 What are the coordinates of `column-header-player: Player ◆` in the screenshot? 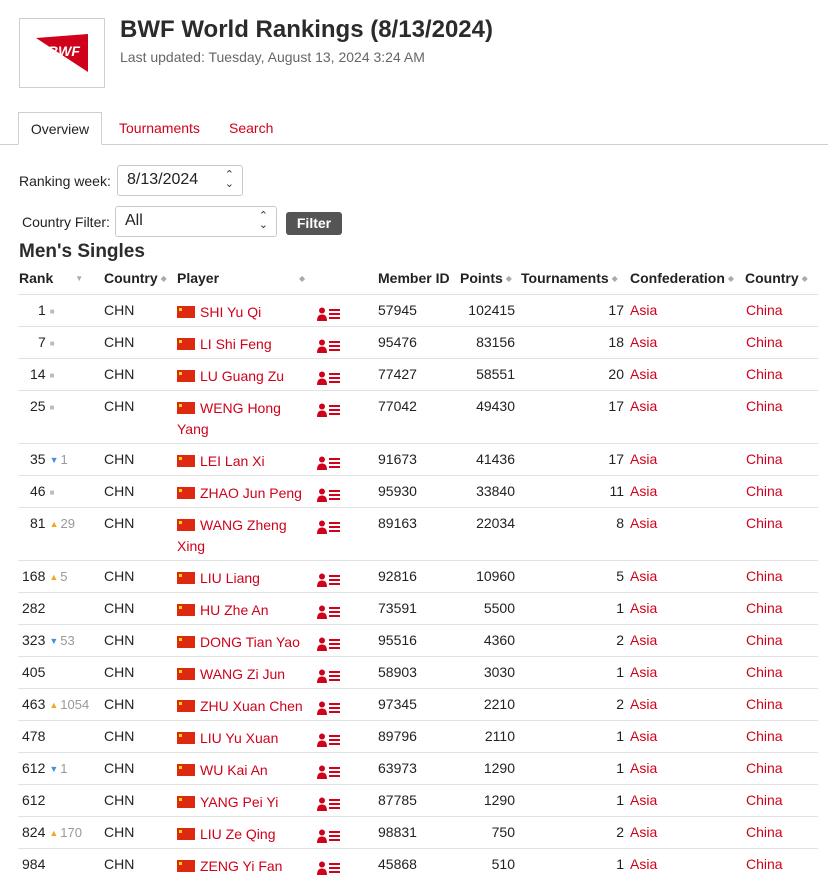 It's located at (241, 278).